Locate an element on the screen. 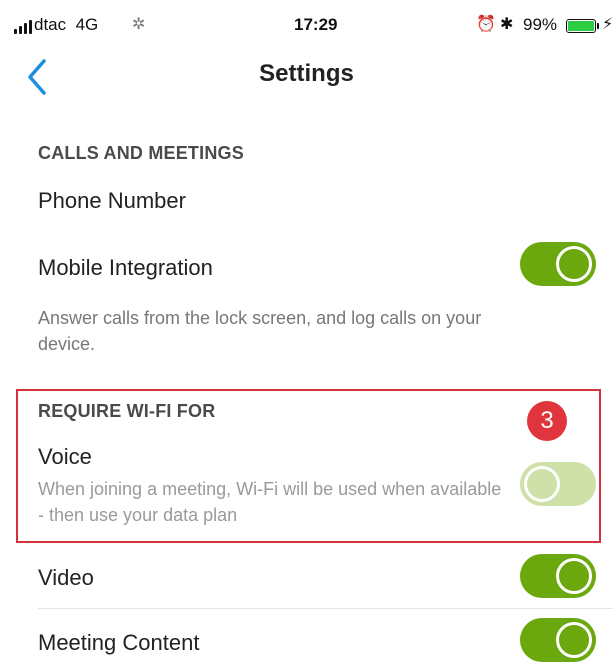 The width and height of the screenshot is (613, 668). video-label: Video is located at coordinates (66, 577).